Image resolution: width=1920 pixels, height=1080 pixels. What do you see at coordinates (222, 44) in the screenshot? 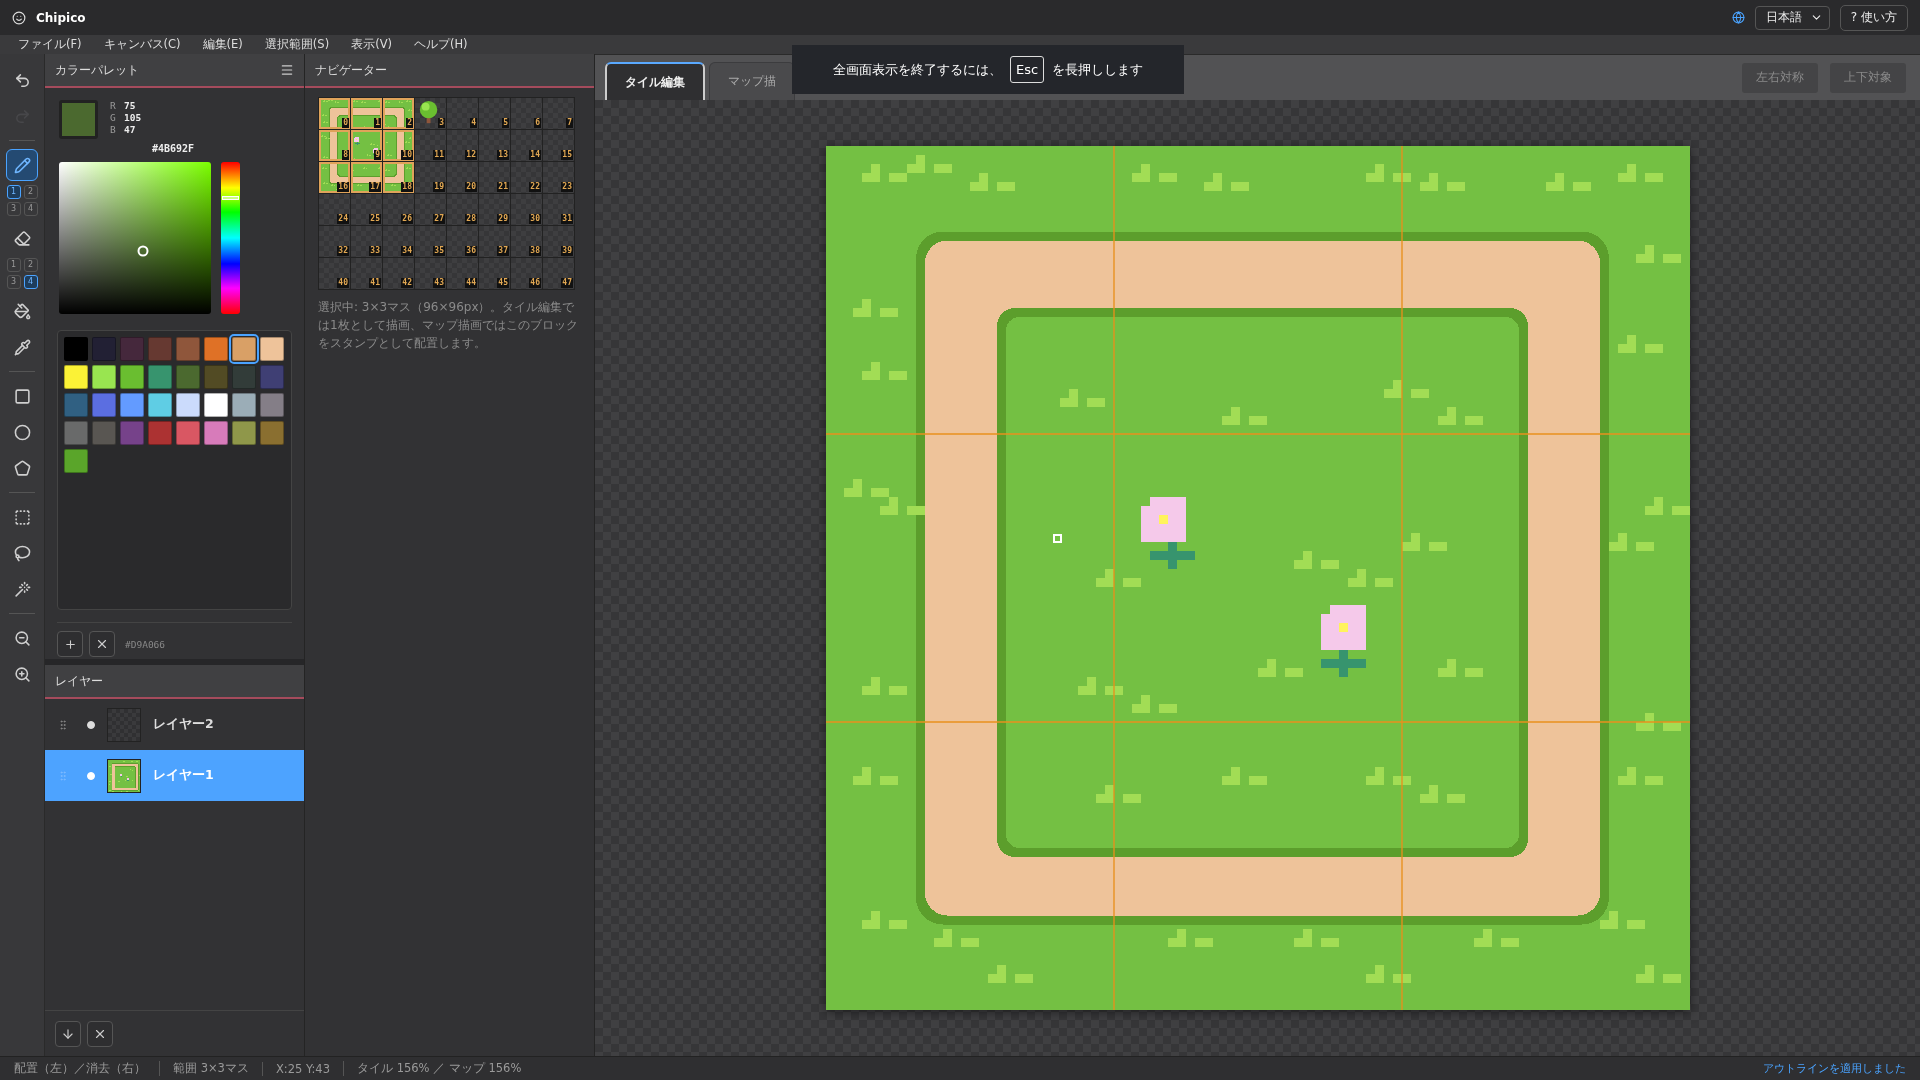
I see `menu-item: 編集(E)` at bounding box center [222, 44].